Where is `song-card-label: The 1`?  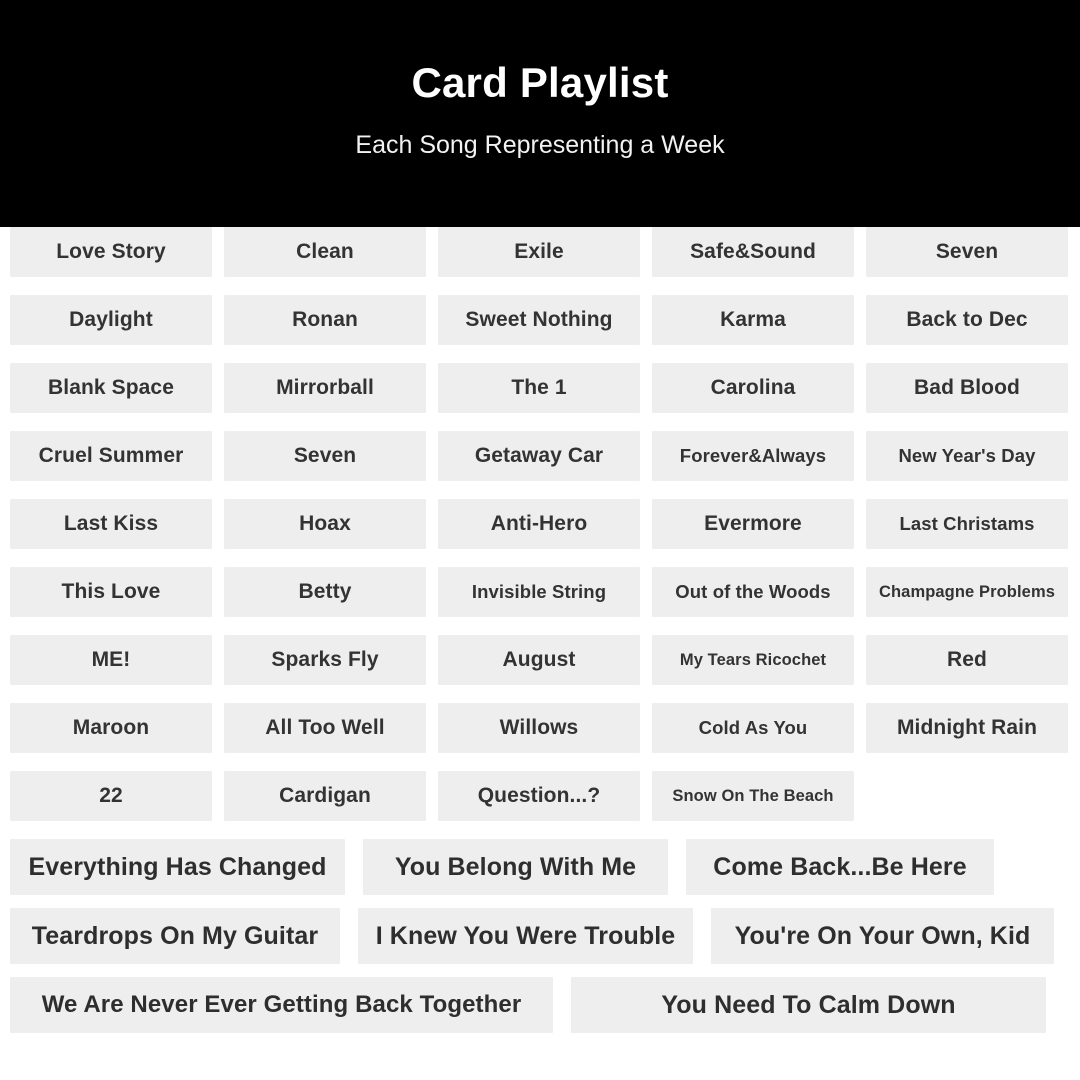 song-card-label: The 1 is located at coordinates (539, 387).